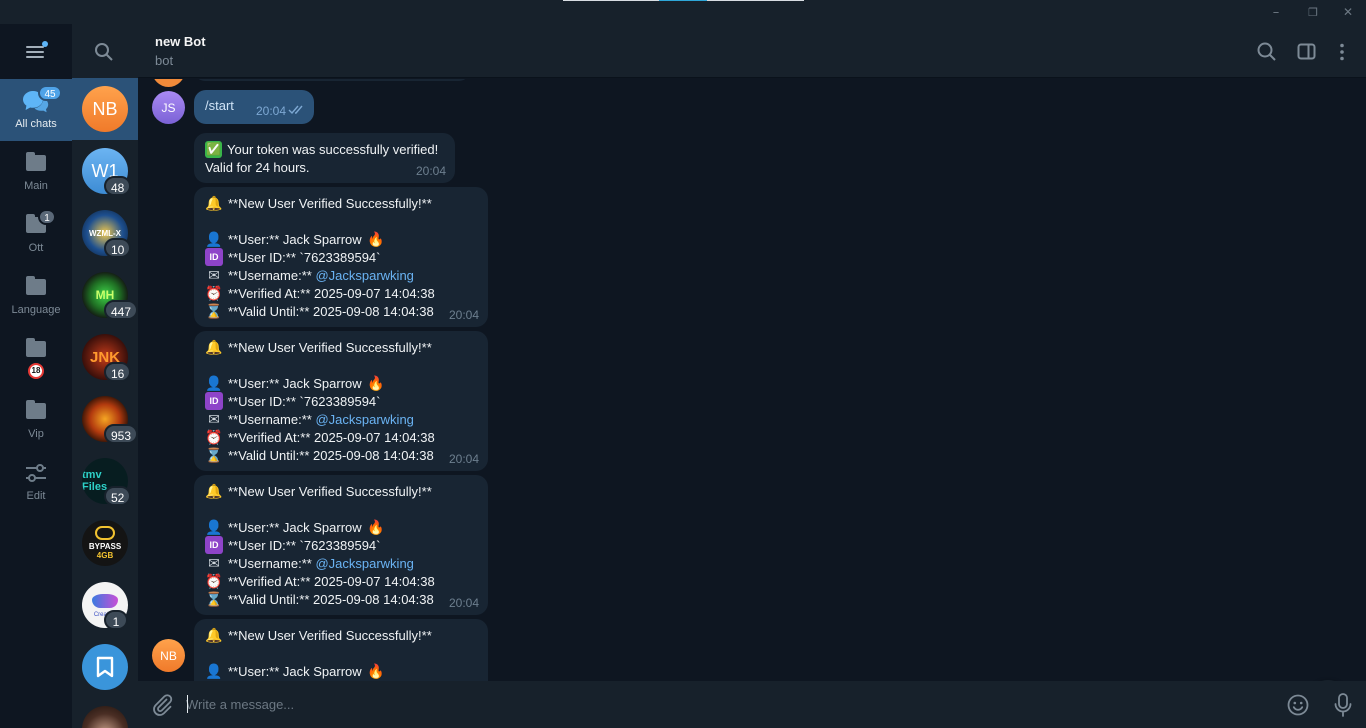 This screenshot has width=1366, height=728. What do you see at coordinates (1343, 705) in the screenshot?
I see `microphone-icon` at bounding box center [1343, 705].